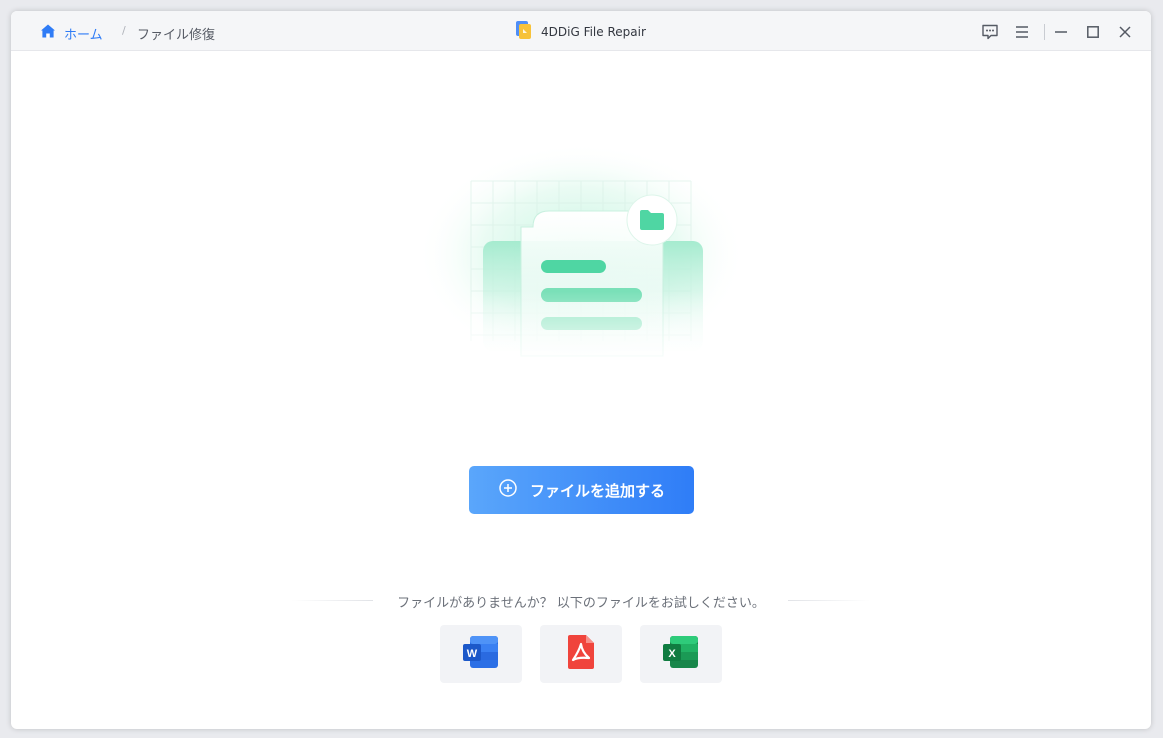 The image size is (1163, 738). I want to click on window-controls, so click(1057, 32).